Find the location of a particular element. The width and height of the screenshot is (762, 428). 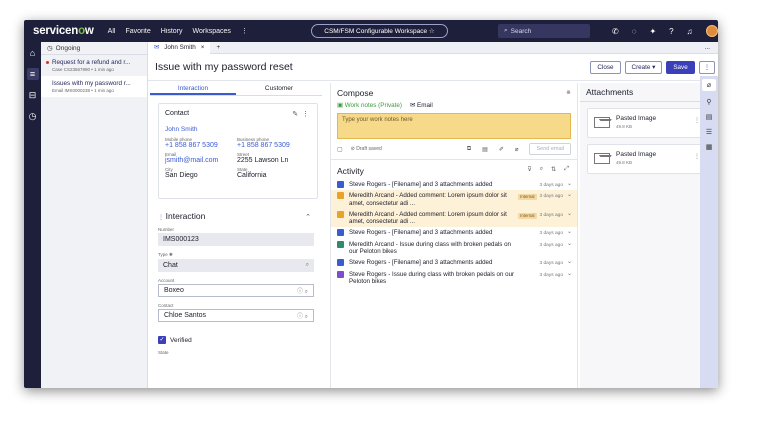

image-icon is located at coordinates (602, 122).